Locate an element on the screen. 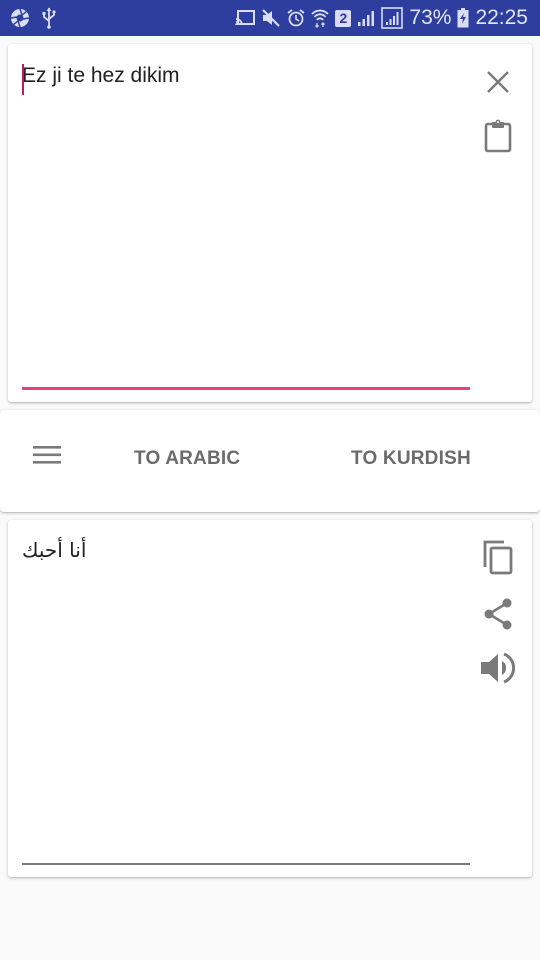 This screenshot has width=540, height=960. to-arabic-button: TO ARABIC is located at coordinates (187, 459).